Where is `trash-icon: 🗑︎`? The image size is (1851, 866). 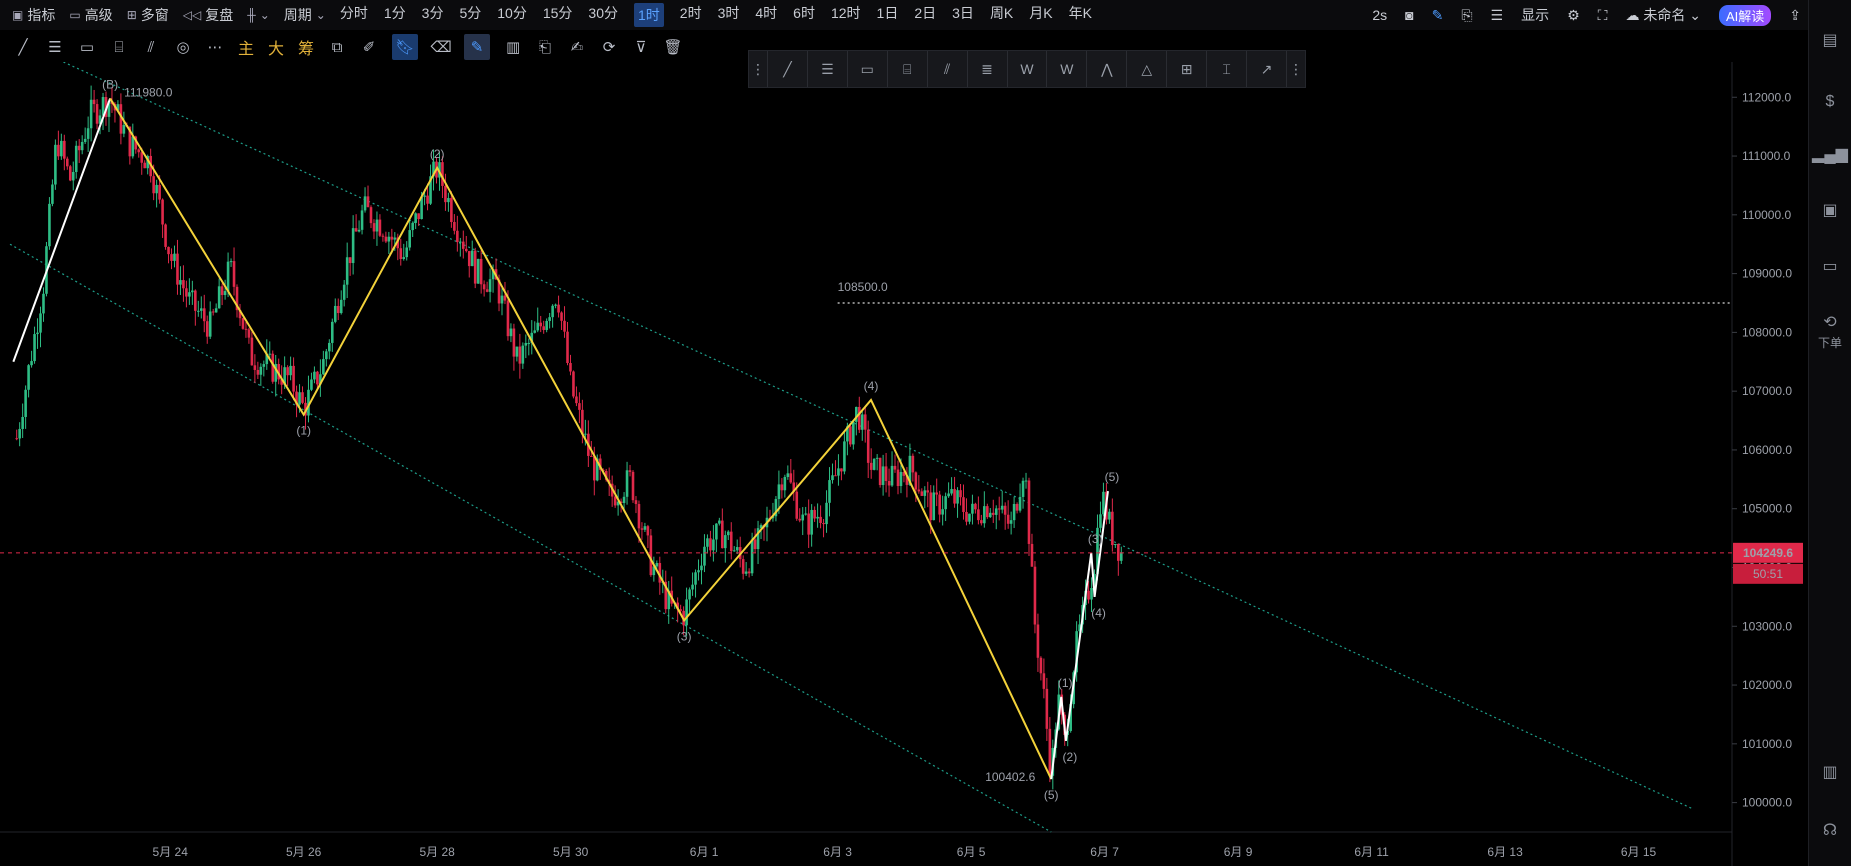
trash-icon: 🗑︎ is located at coordinates (673, 47).